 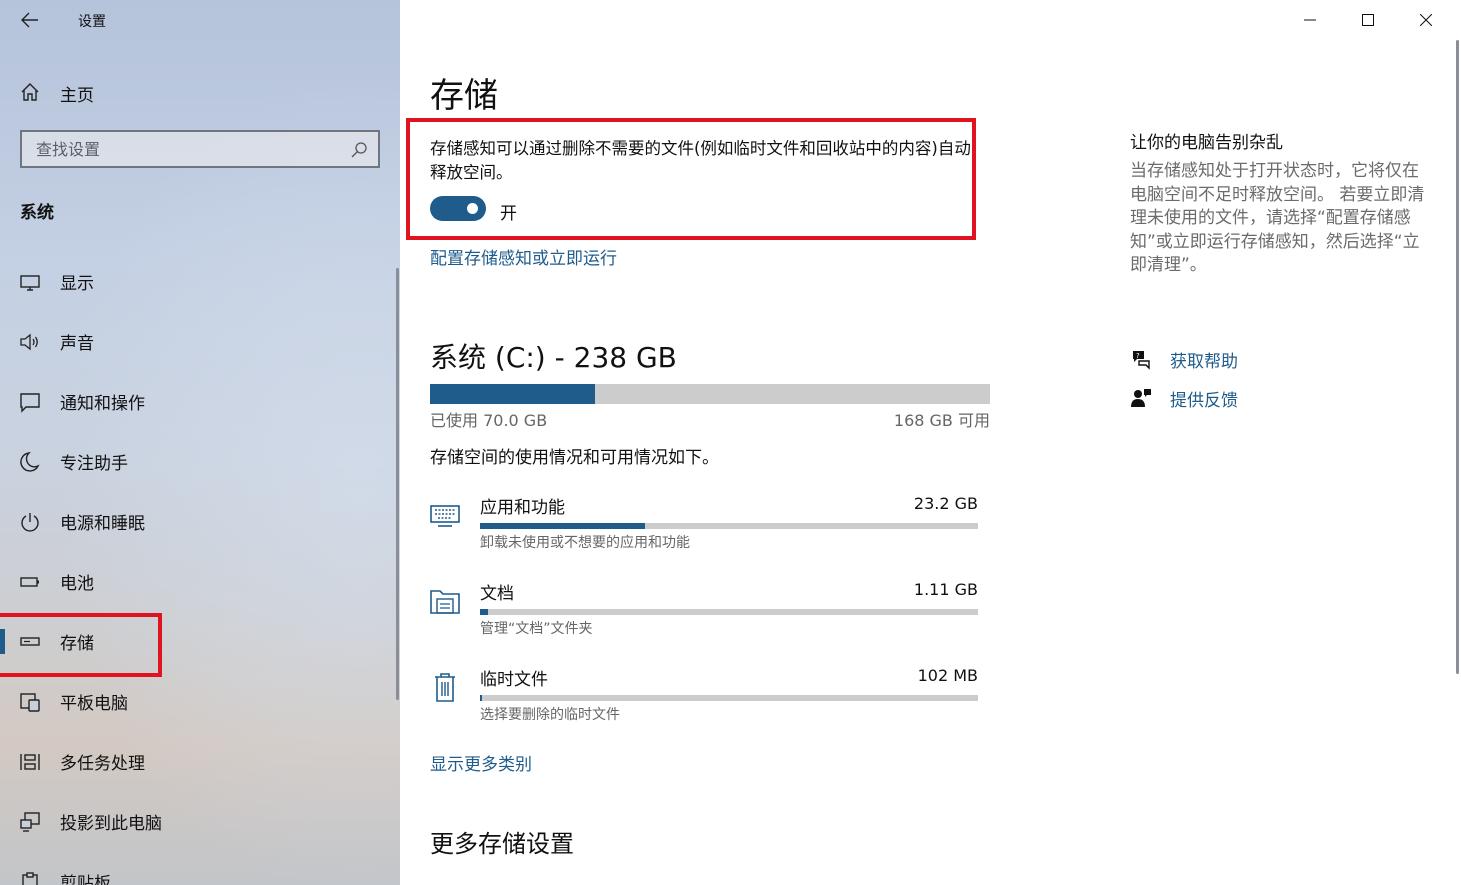 I want to click on category-name: 文档, so click(x=497, y=594).